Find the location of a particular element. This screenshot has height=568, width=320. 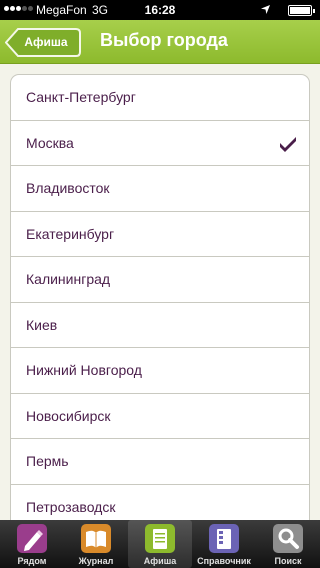

pencil-icon is located at coordinates (32, 538).